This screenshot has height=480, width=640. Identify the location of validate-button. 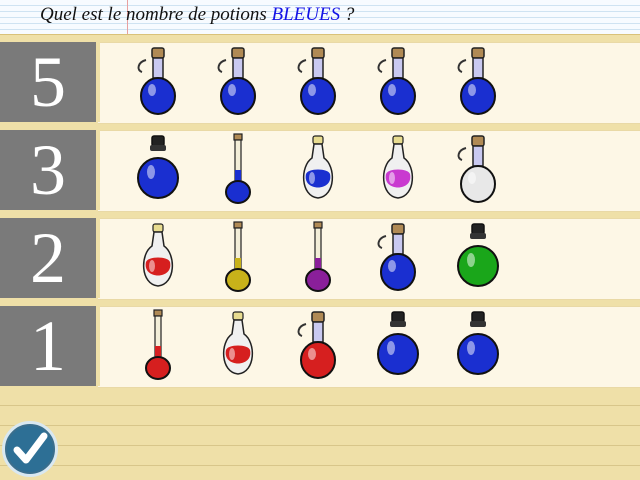
(30, 449).